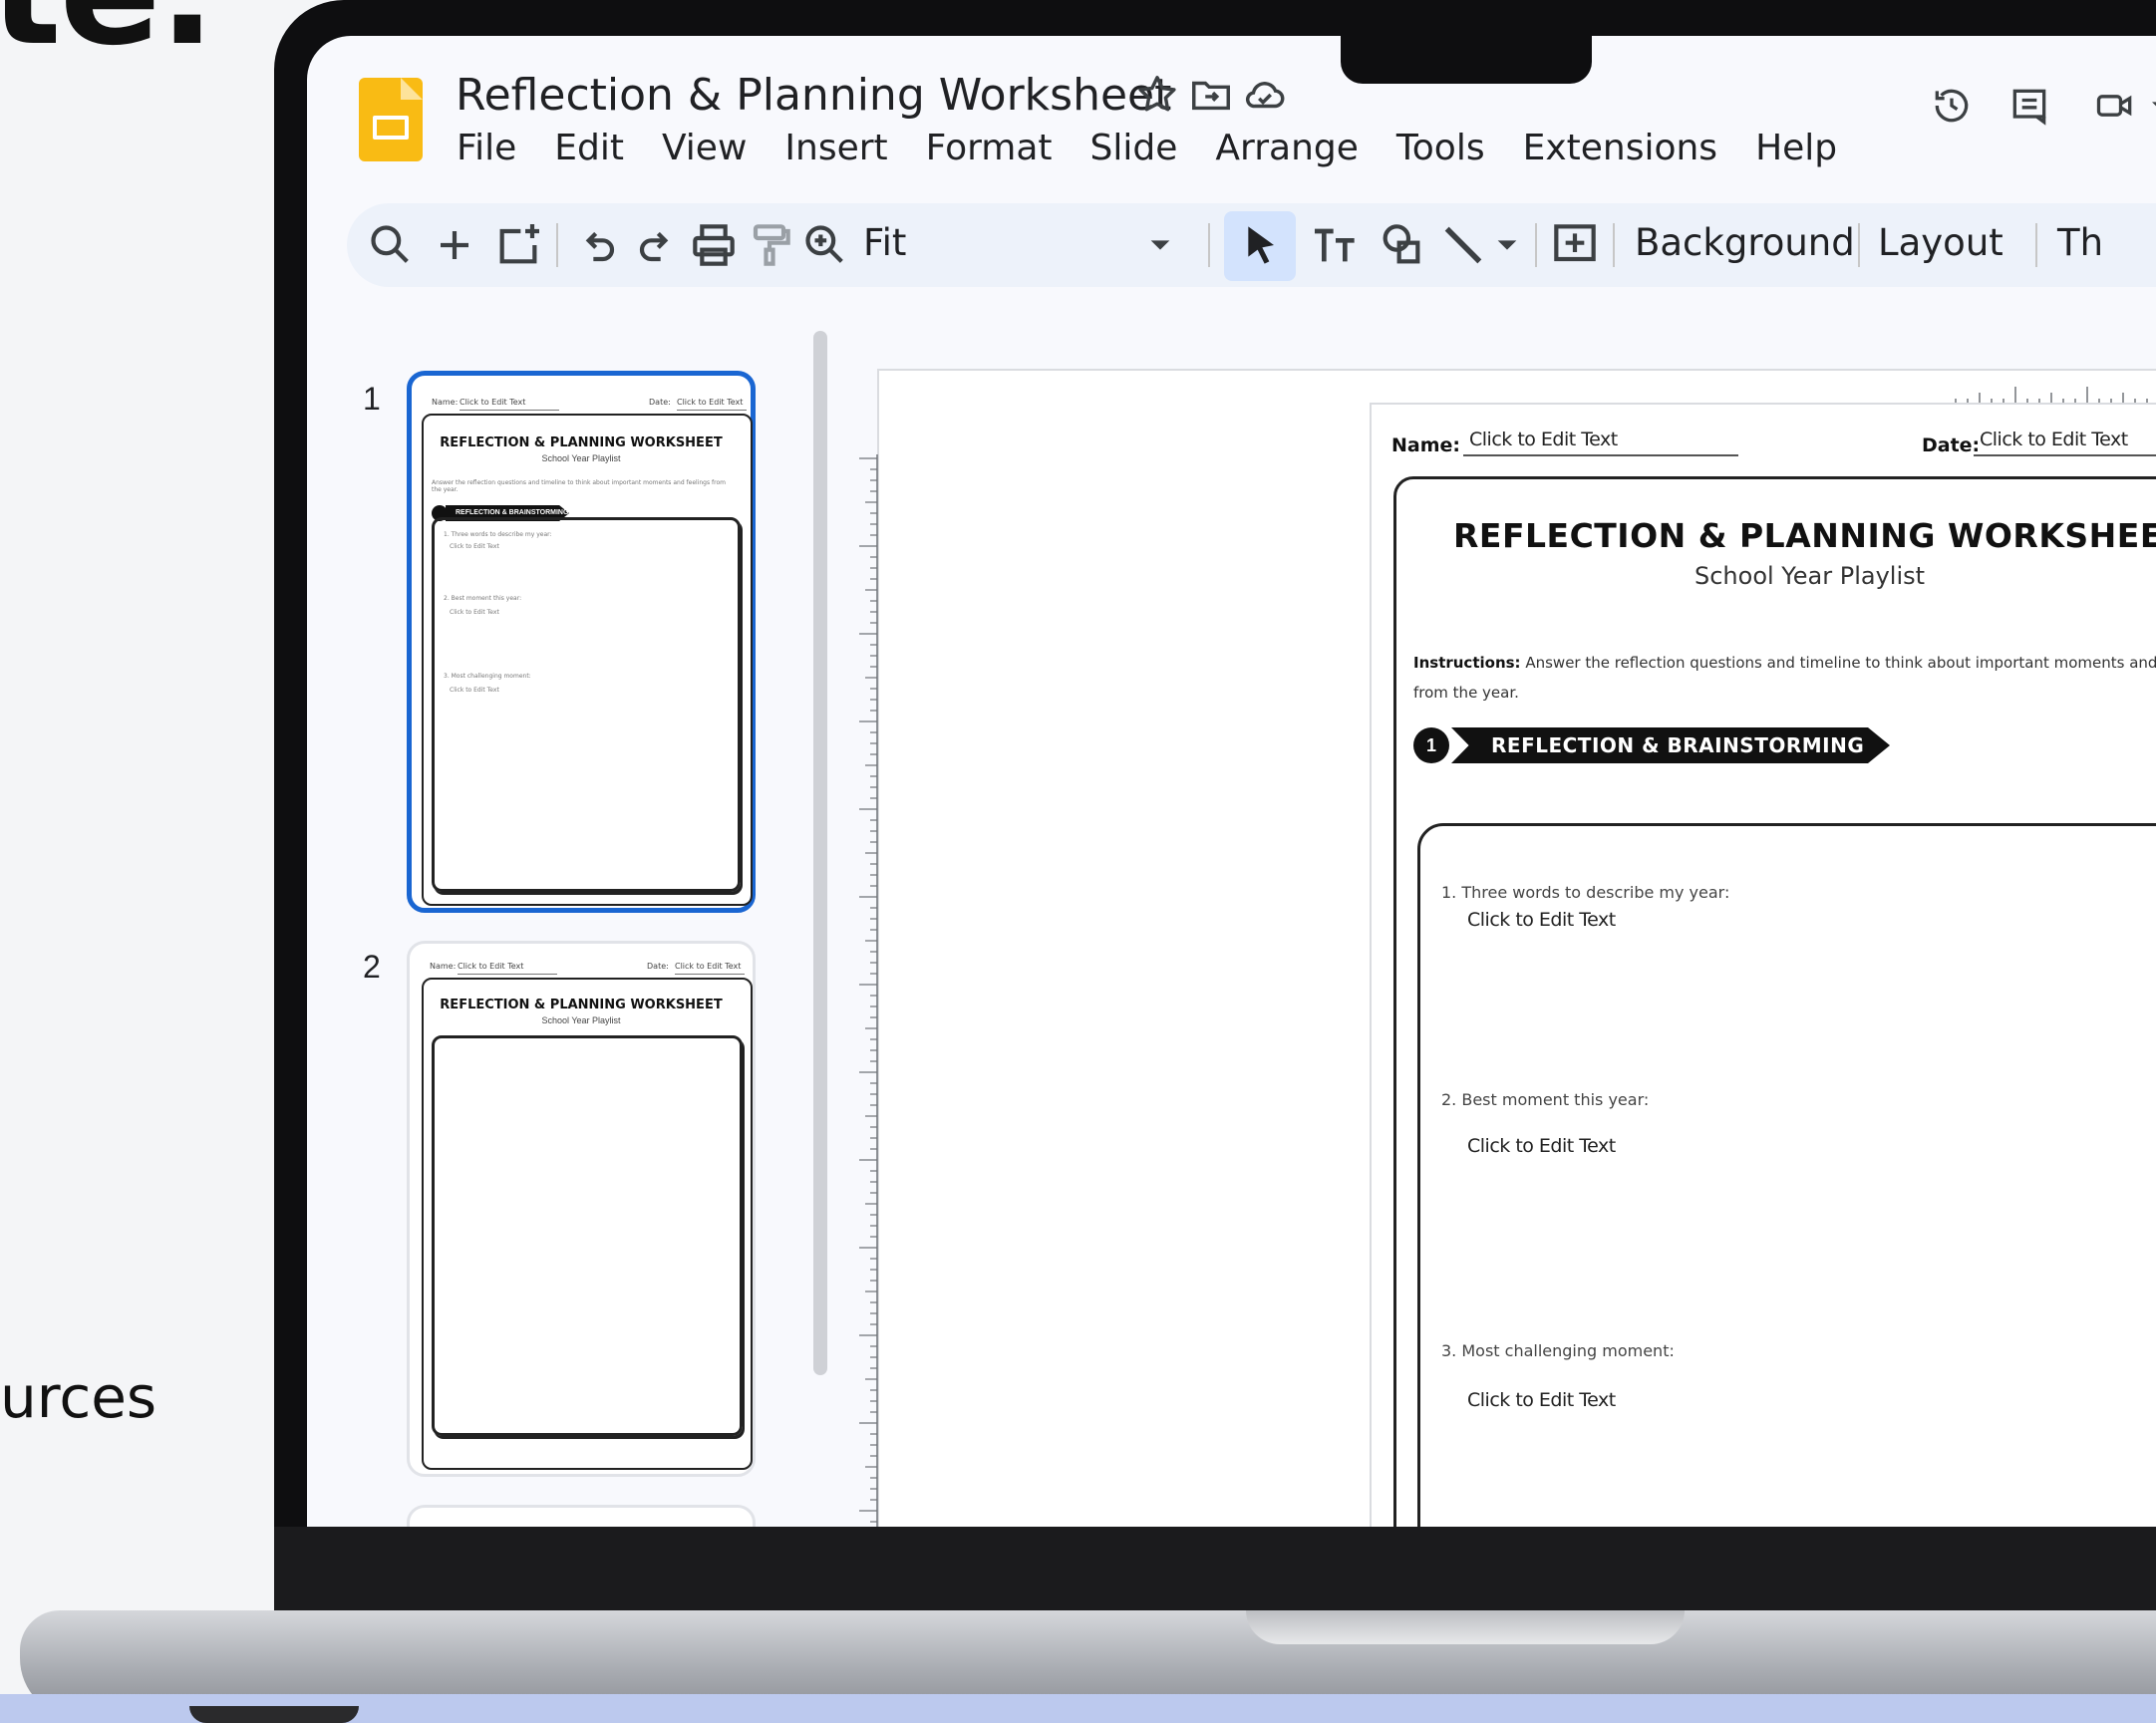 This screenshot has height=1723, width=2156. What do you see at coordinates (498, 534) in the screenshot?
I see `thumb-question-1: 1. Three words to describe my year:` at bounding box center [498, 534].